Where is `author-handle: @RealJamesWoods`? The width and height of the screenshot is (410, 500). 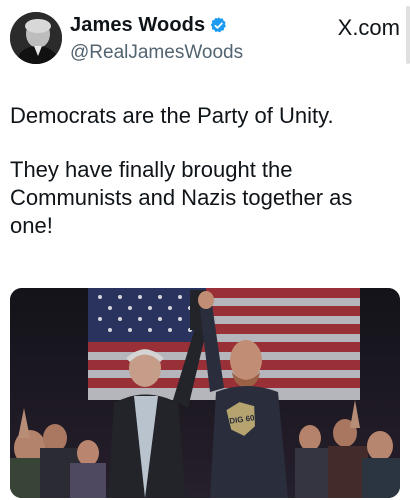
author-handle: @RealJamesWoods is located at coordinates (156, 53).